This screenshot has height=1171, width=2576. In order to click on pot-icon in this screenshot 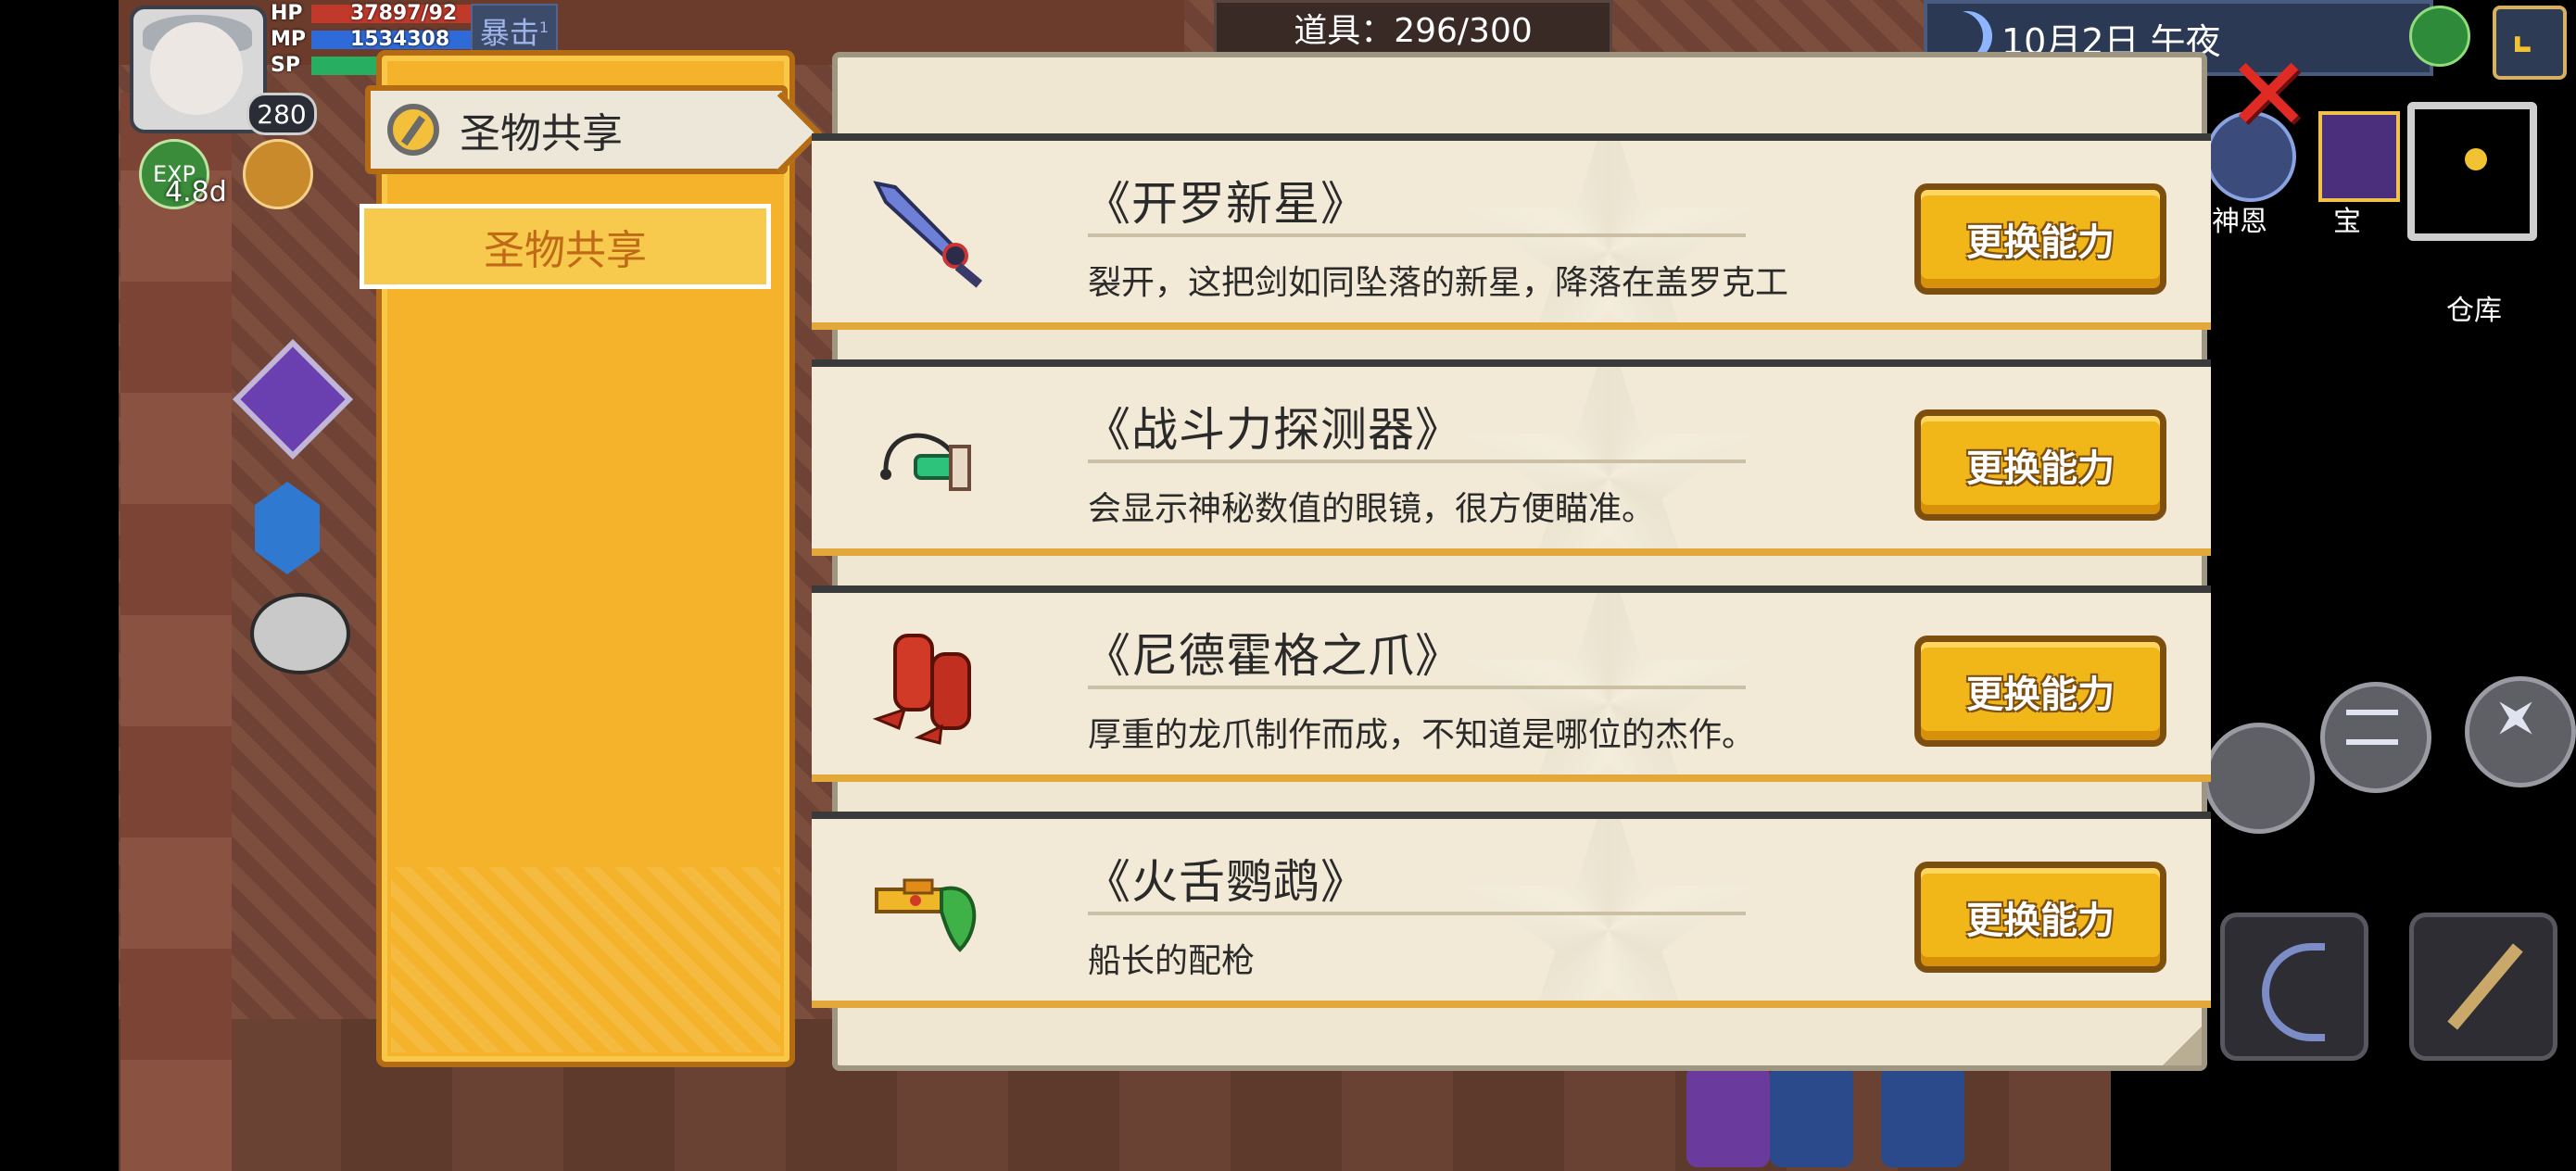, I will do `click(300, 634)`.